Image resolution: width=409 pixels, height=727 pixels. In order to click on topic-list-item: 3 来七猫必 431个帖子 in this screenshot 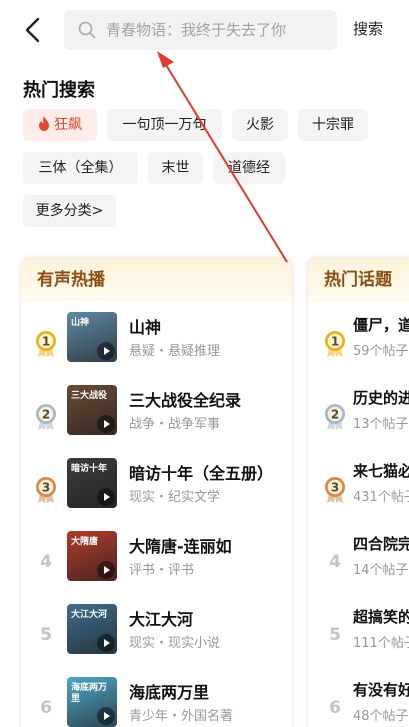, I will do `click(358, 488)`.